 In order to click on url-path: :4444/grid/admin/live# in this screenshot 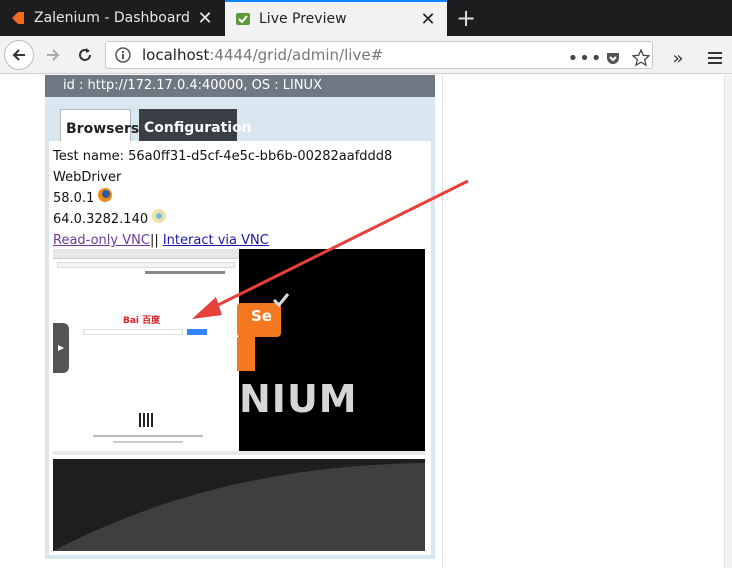, I will do `click(296, 55)`.